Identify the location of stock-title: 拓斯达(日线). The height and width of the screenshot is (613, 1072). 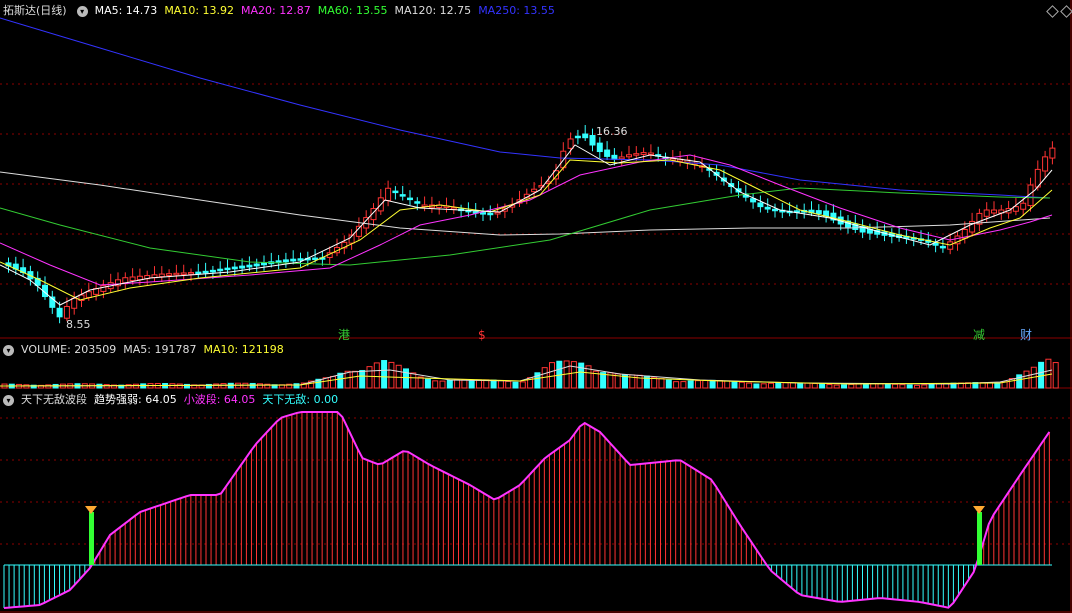
(35, 10).